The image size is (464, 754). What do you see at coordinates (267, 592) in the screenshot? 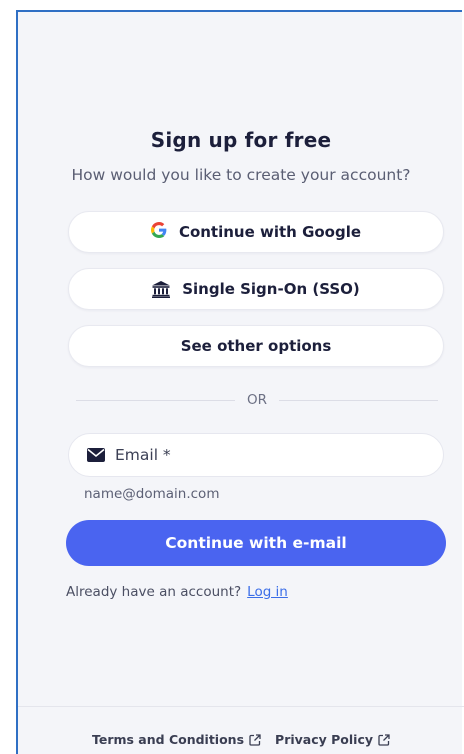
I see `login-link: Log in` at bounding box center [267, 592].